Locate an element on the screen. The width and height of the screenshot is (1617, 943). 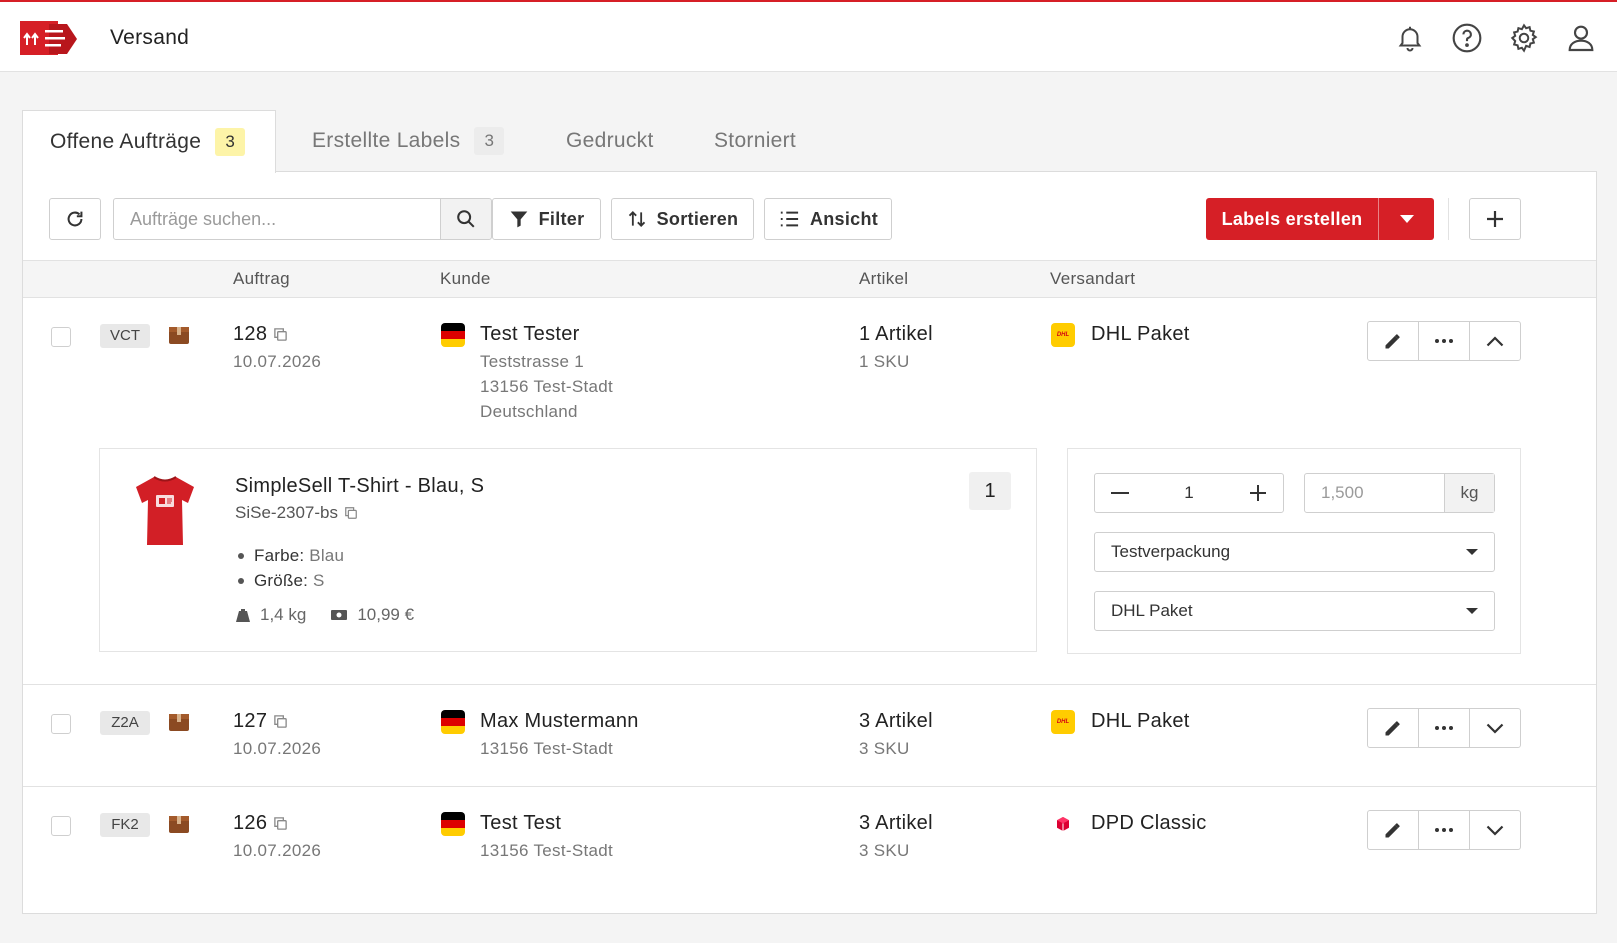
collapse-button is located at coordinates (1494, 341).